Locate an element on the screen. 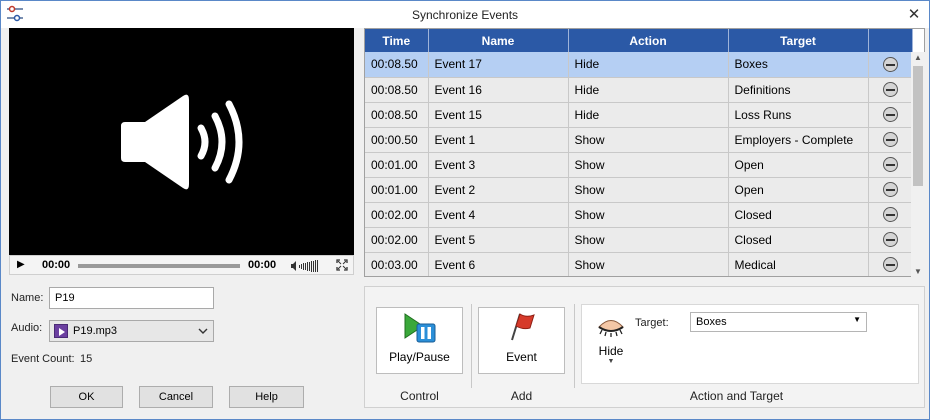 The height and width of the screenshot is (420, 930). add-event-button: Event is located at coordinates (521, 340).